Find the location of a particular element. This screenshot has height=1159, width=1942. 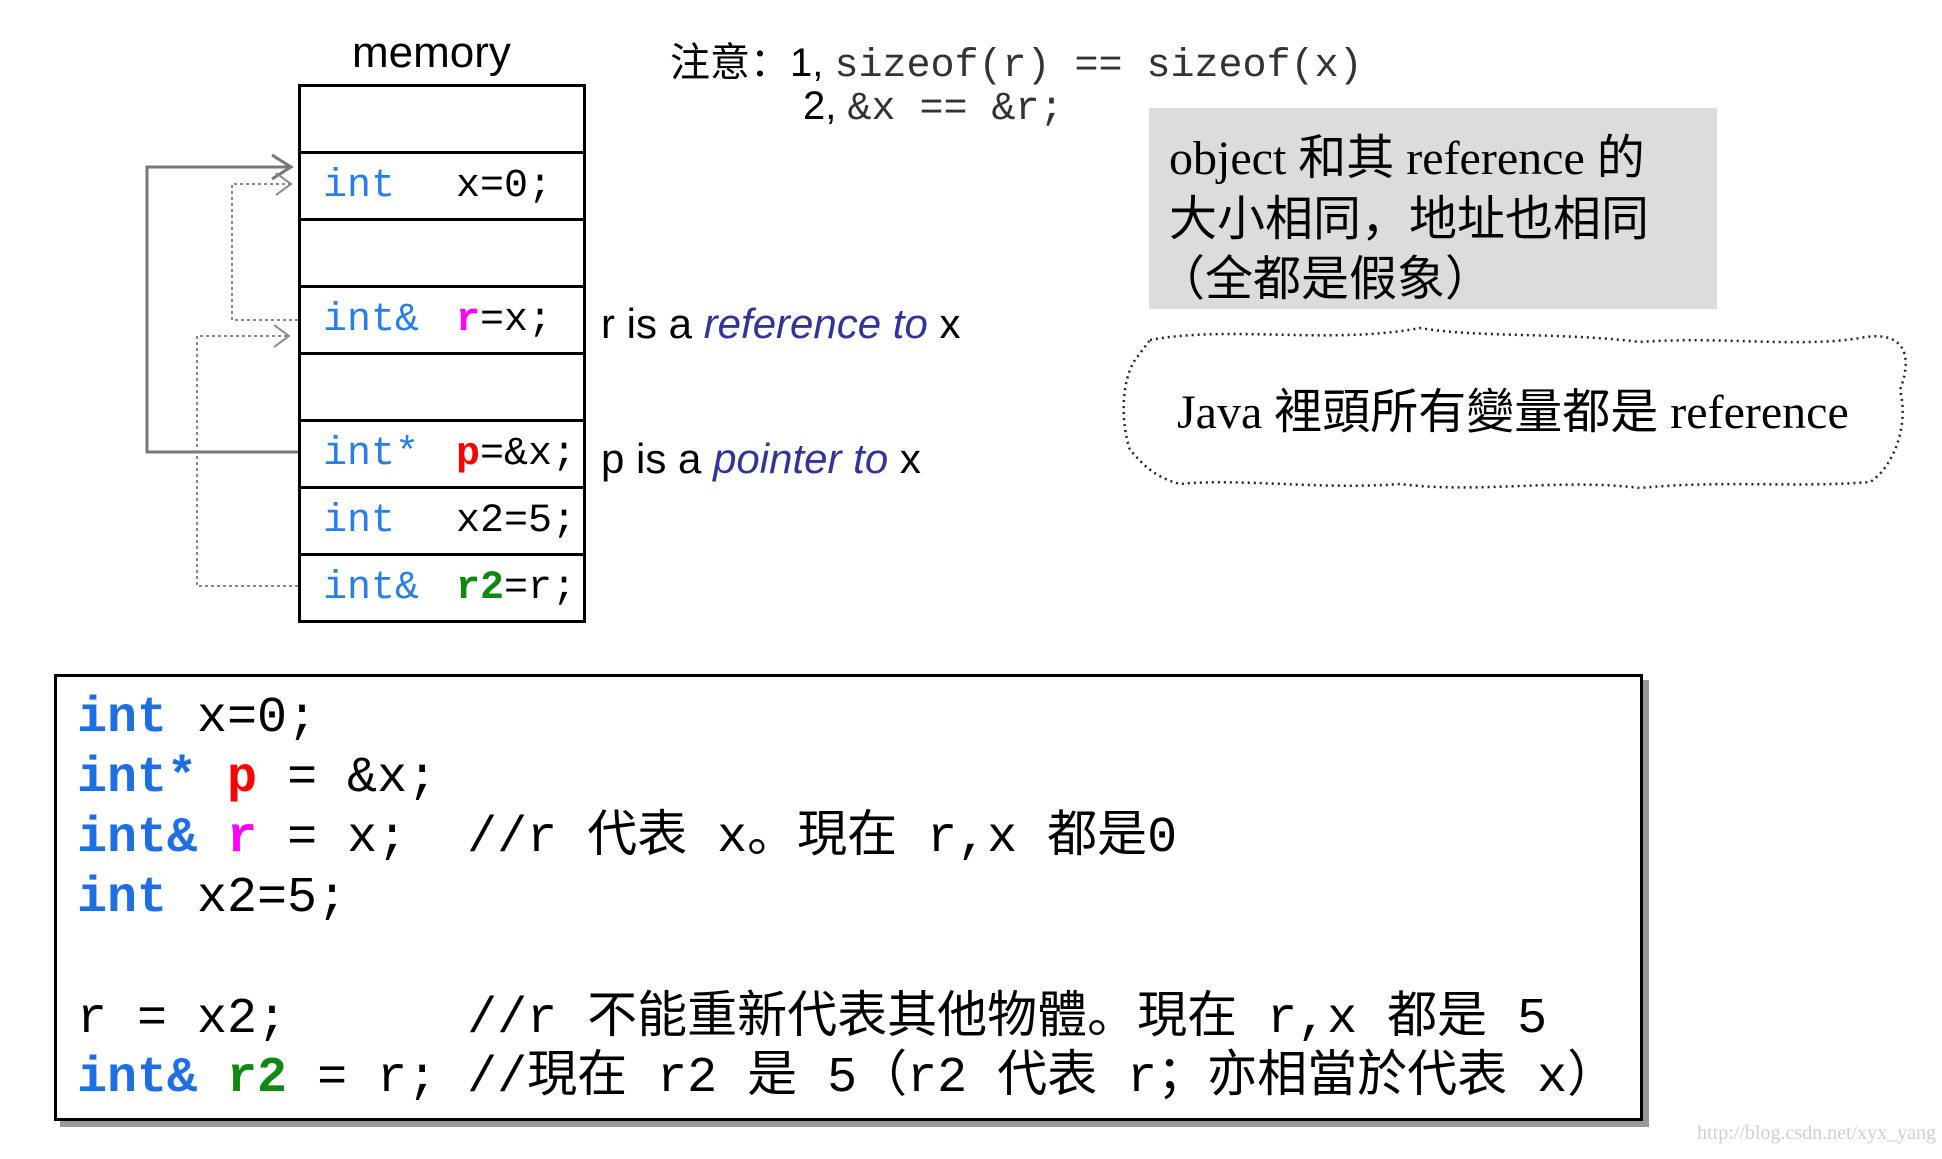

code-text: = r; //現在 r2 是 5（r2 代表 r；亦相當於代表 x） is located at coordinates (952, 1078).